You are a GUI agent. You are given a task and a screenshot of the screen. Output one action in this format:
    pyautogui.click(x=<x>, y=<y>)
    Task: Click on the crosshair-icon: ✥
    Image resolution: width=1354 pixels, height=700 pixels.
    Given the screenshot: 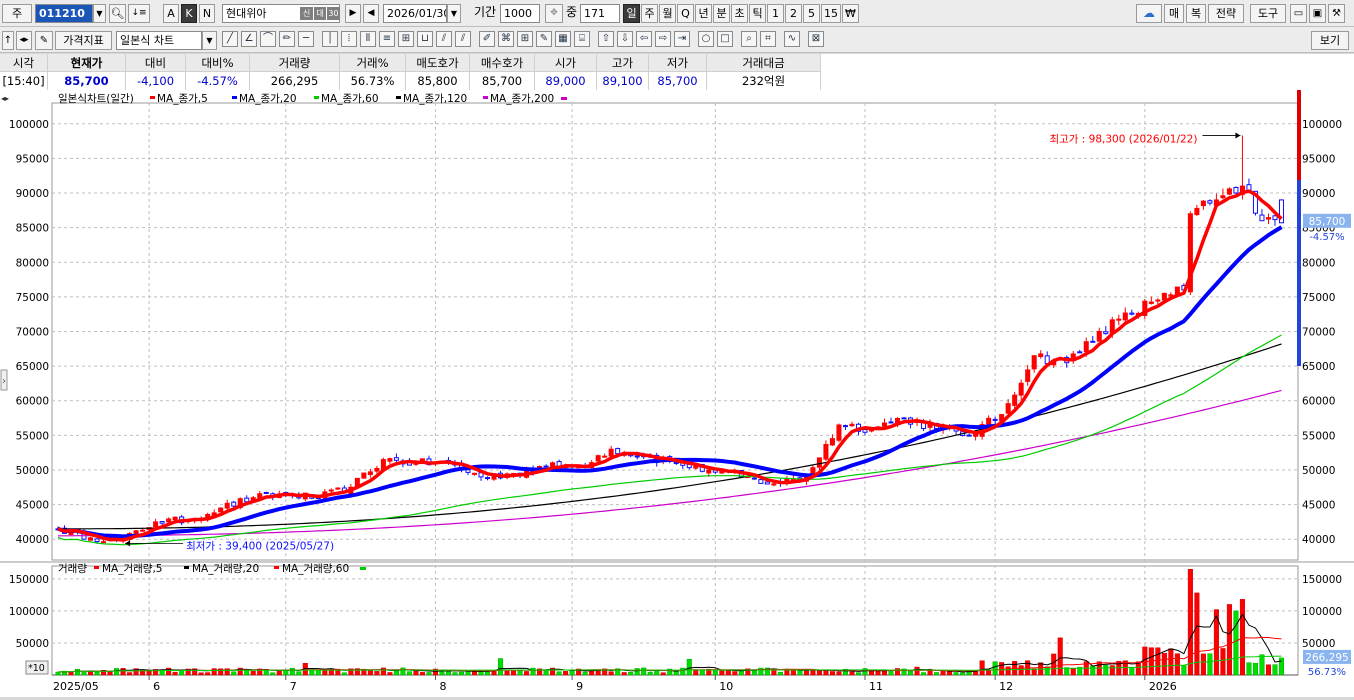 What is the action you would take?
    pyautogui.click(x=554, y=13)
    